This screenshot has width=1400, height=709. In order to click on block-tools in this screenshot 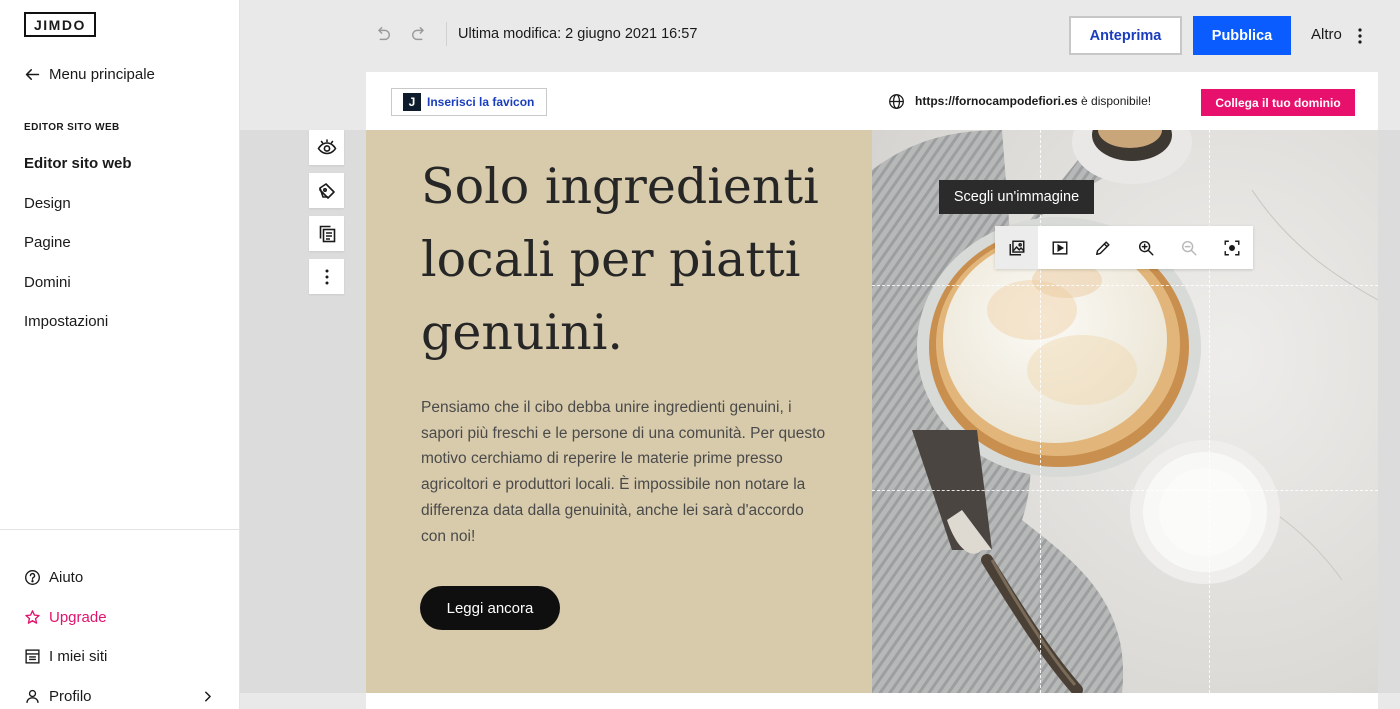, I will do `click(326, 216)`.